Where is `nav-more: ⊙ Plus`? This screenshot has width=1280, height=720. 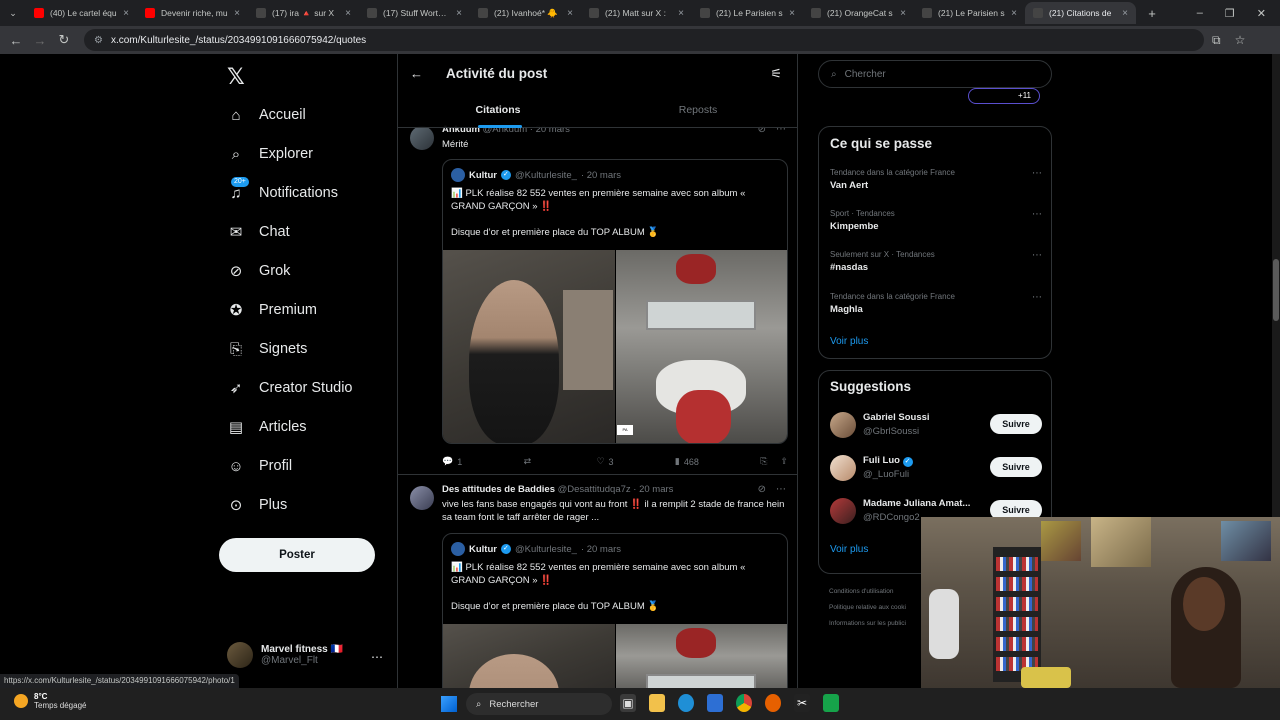
nav-more: ⊙ Plus is located at coordinates (257, 505).